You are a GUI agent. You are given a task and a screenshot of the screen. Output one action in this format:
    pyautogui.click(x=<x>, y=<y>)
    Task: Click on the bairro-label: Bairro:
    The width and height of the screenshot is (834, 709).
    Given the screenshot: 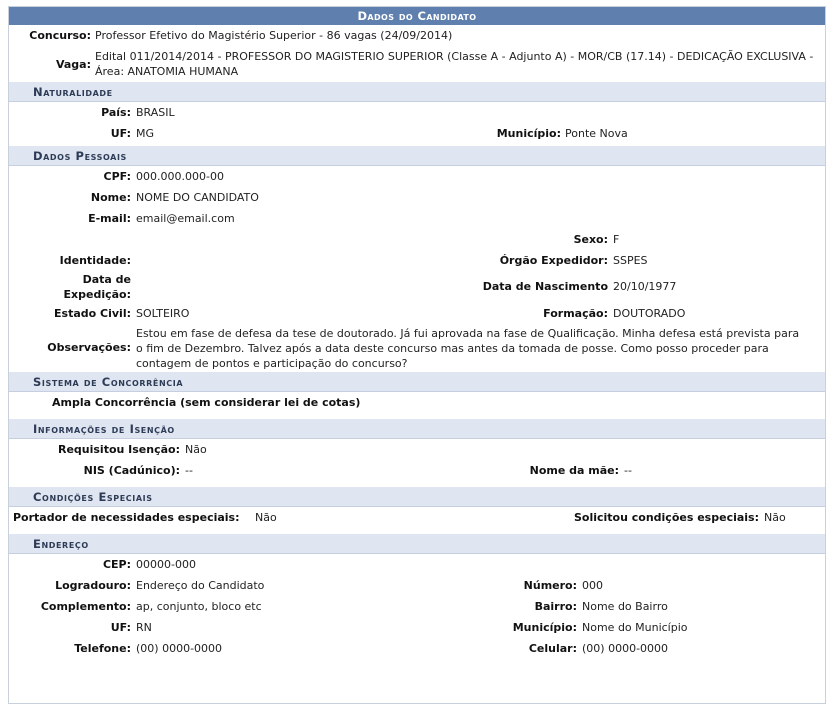 What is the action you would take?
    pyautogui.click(x=555, y=606)
    